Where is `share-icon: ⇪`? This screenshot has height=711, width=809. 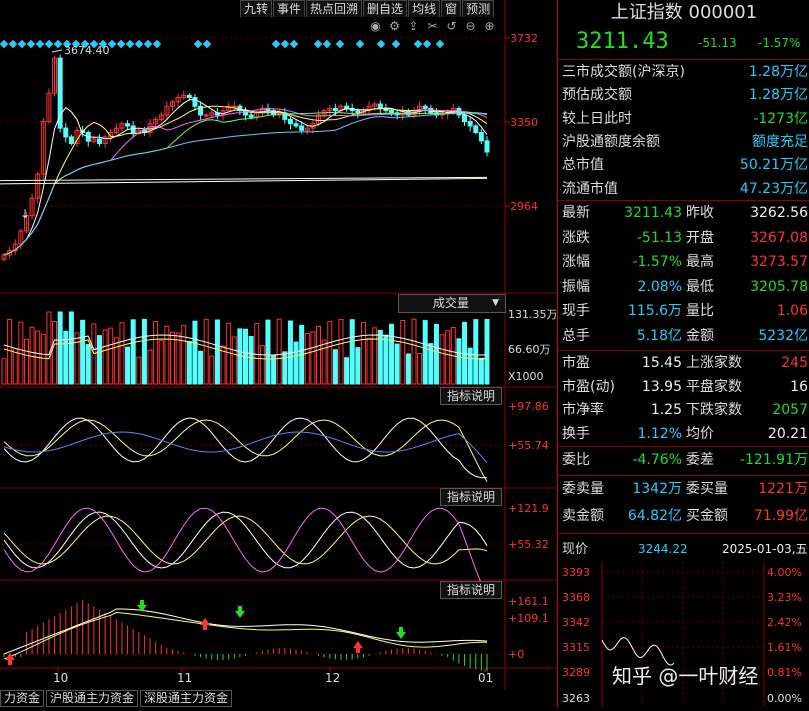 share-icon: ⇪ is located at coordinates (413, 26).